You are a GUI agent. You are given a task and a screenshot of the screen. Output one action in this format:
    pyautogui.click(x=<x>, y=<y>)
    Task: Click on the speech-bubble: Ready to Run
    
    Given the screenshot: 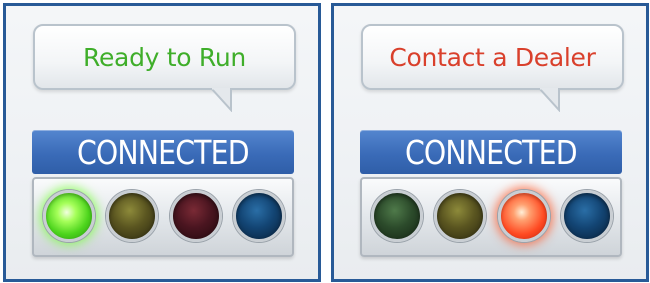 What is the action you would take?
    pyautogui.click(x=164, y=57)
    